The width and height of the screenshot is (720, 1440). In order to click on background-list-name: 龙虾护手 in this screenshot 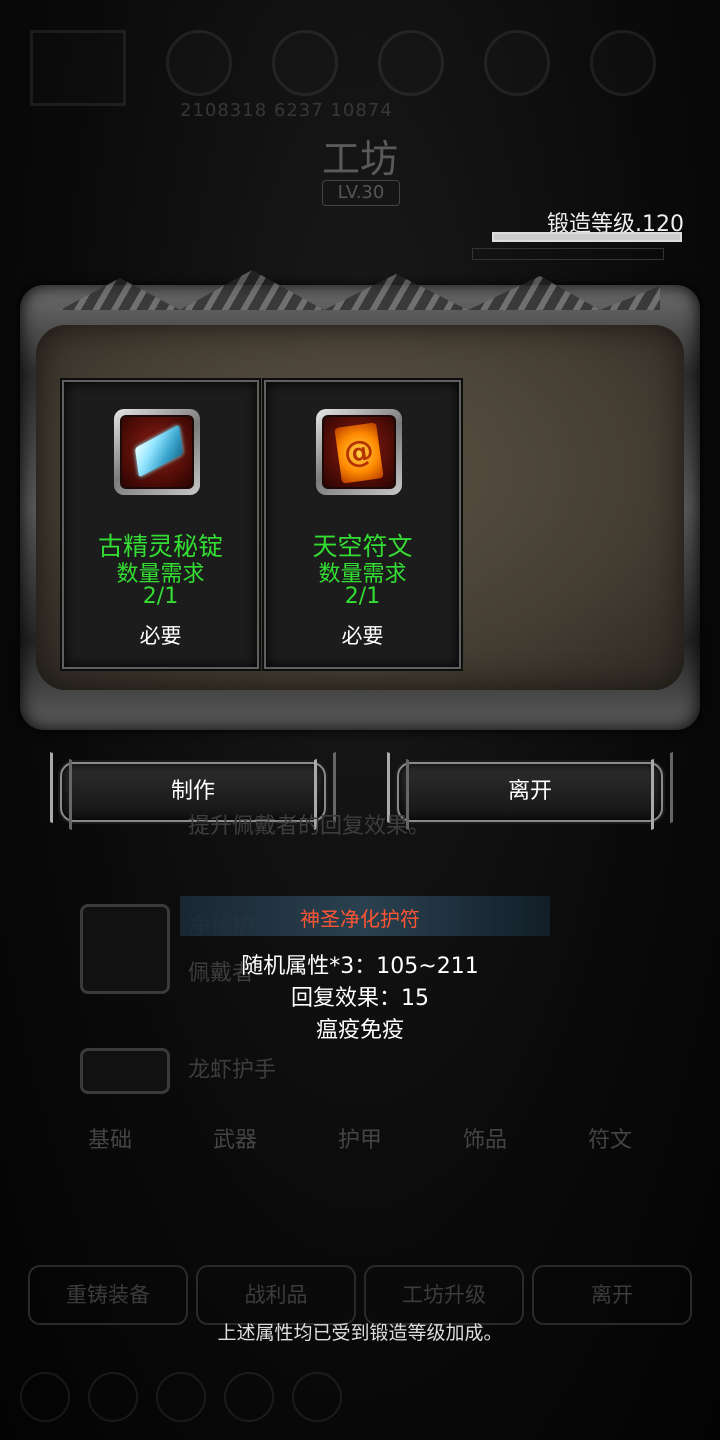, I will do `click(232, 1070)`.